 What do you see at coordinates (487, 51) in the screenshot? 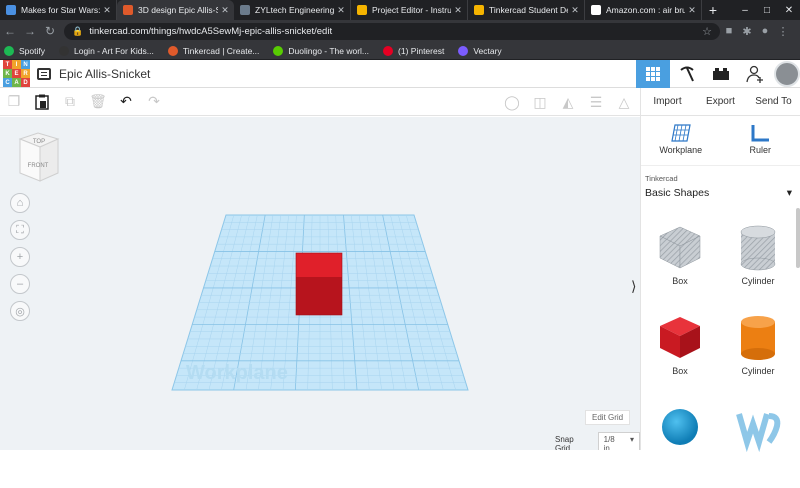
I see `bookmark-label: Vectary` at bounding box center [487, 51].